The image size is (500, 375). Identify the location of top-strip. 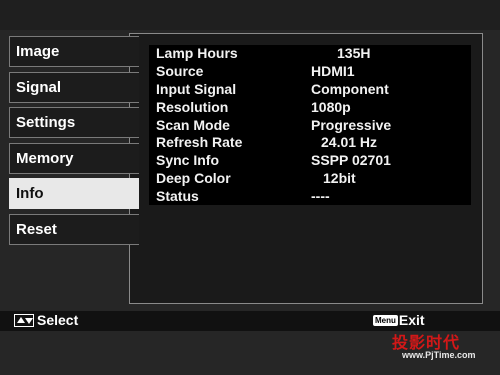
(250, 15).